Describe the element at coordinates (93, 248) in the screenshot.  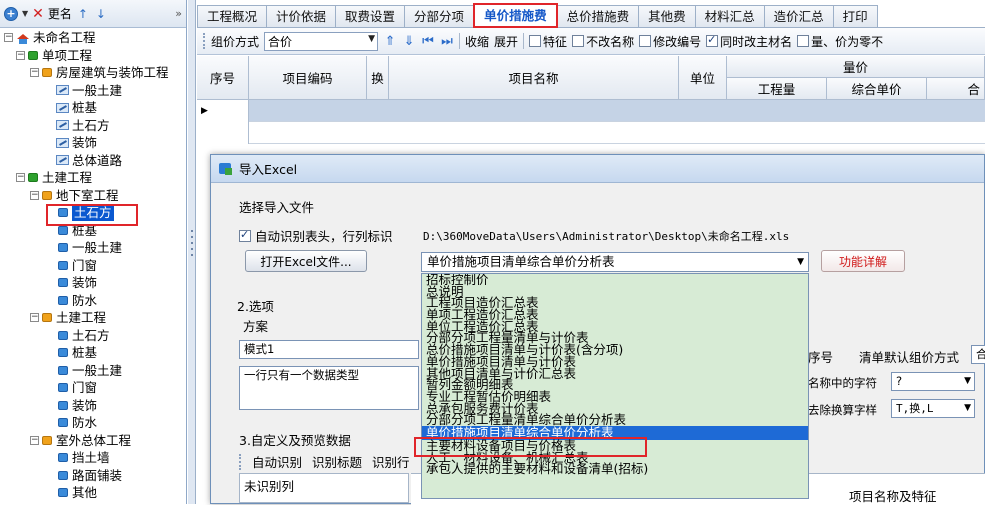
I see `tree-node-basement-general-civil: 一般土建` at that location.